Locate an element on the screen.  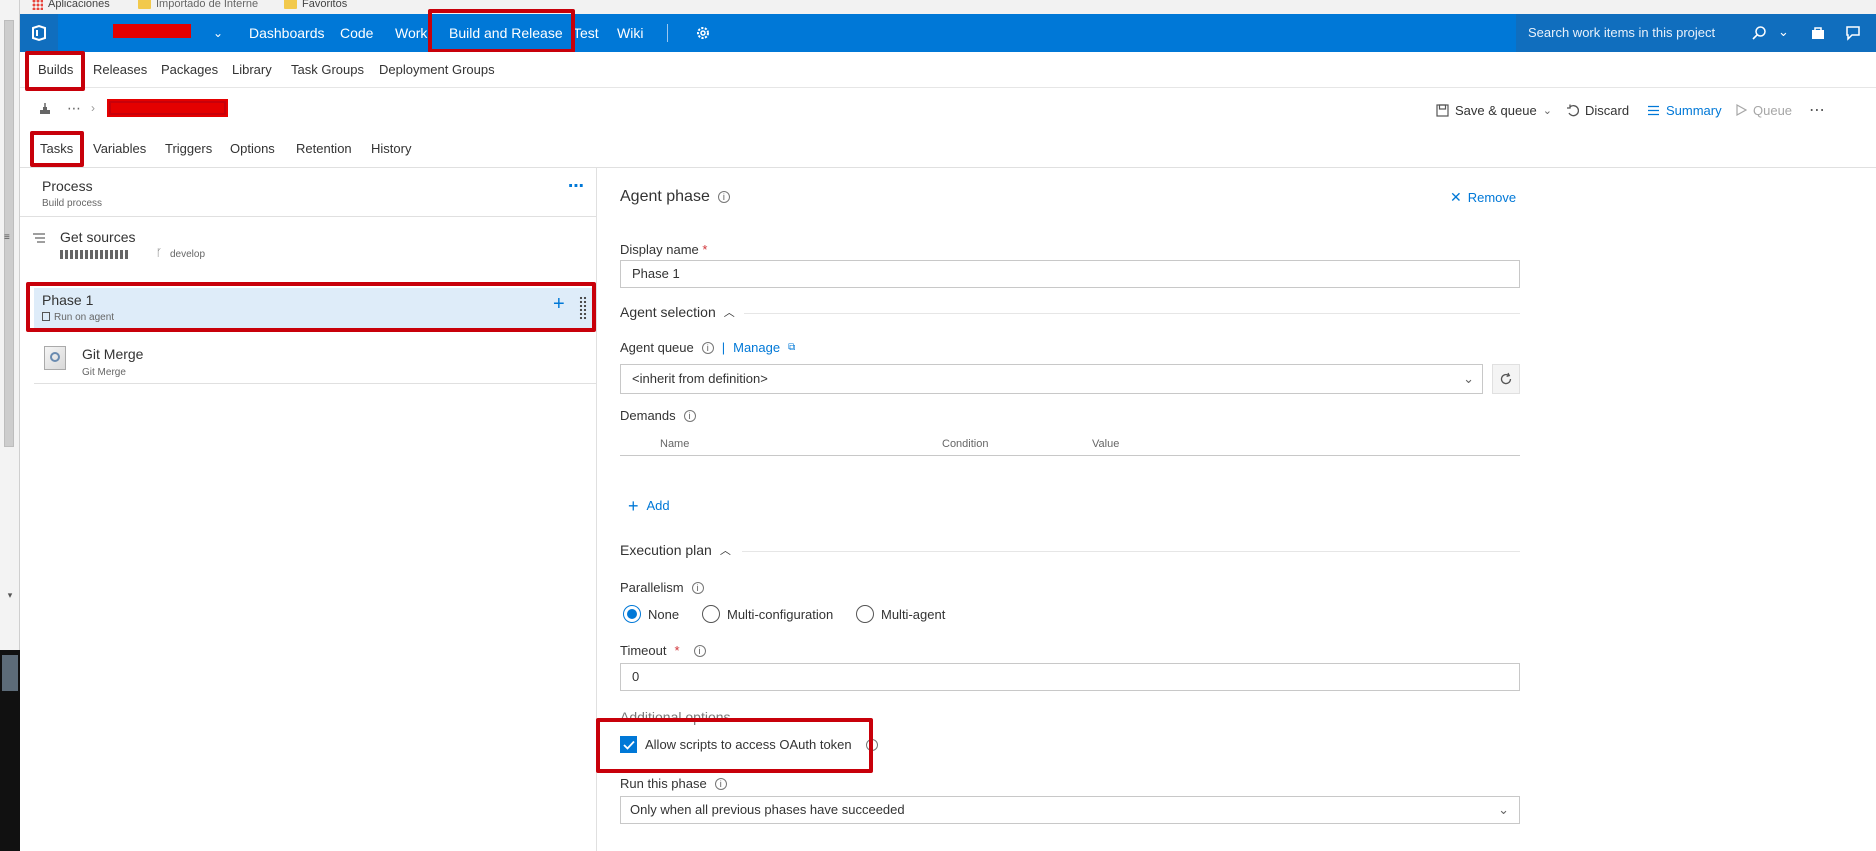
run-phase-chevron-down-icon: ⌄ is located at coordinates (1503, 809).